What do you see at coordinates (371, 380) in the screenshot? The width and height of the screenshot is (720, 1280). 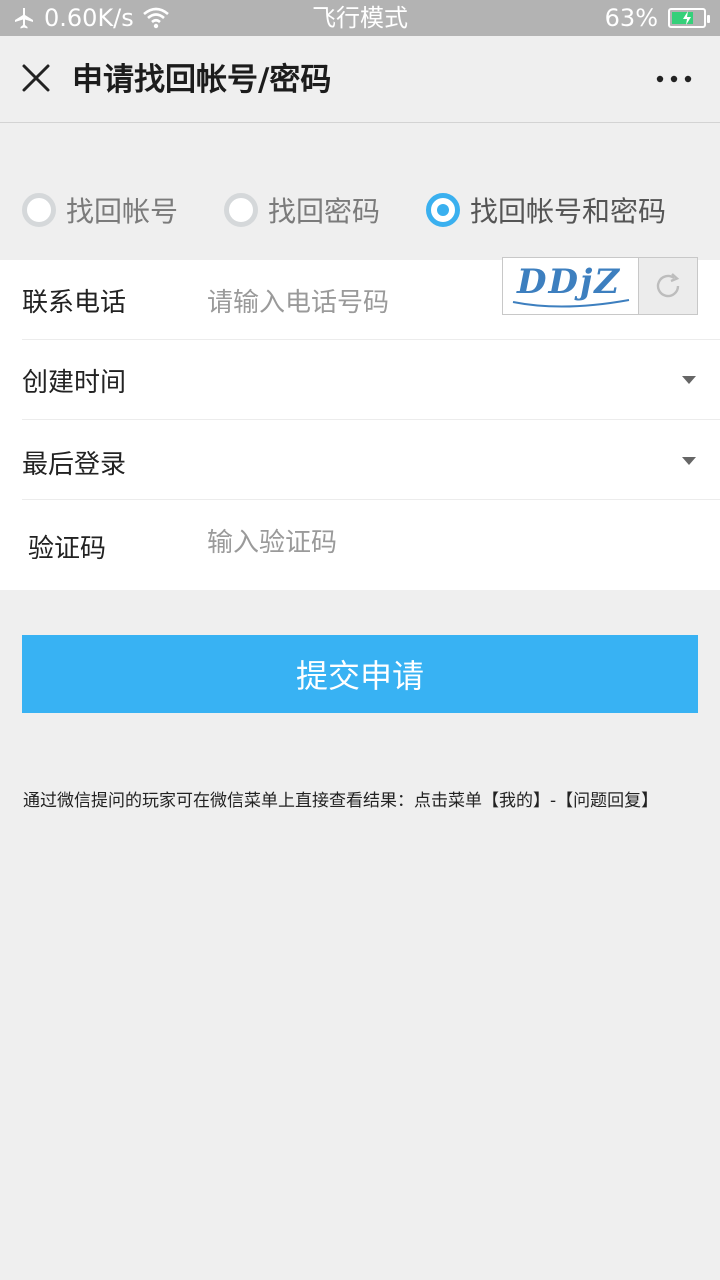 I see `created-time-row: 创建时间` at bounding box center [371, 380].